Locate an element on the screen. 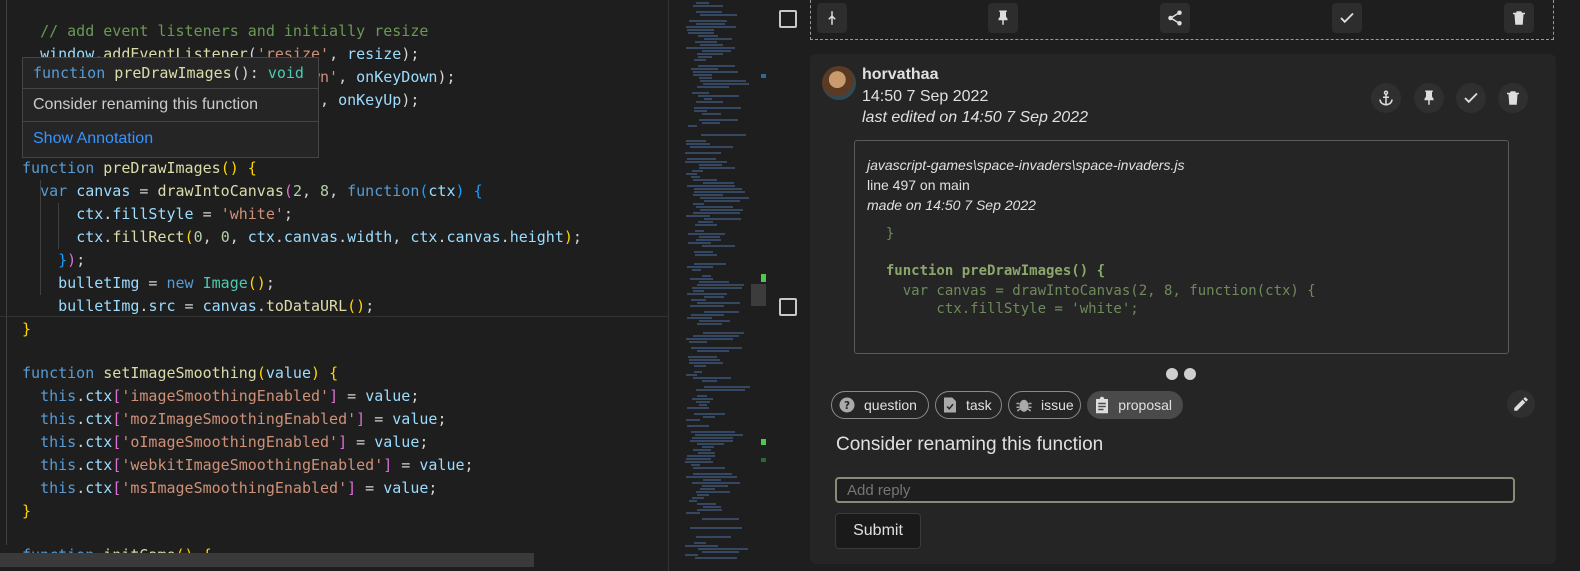  minimap is located at coordinates (717, 285).